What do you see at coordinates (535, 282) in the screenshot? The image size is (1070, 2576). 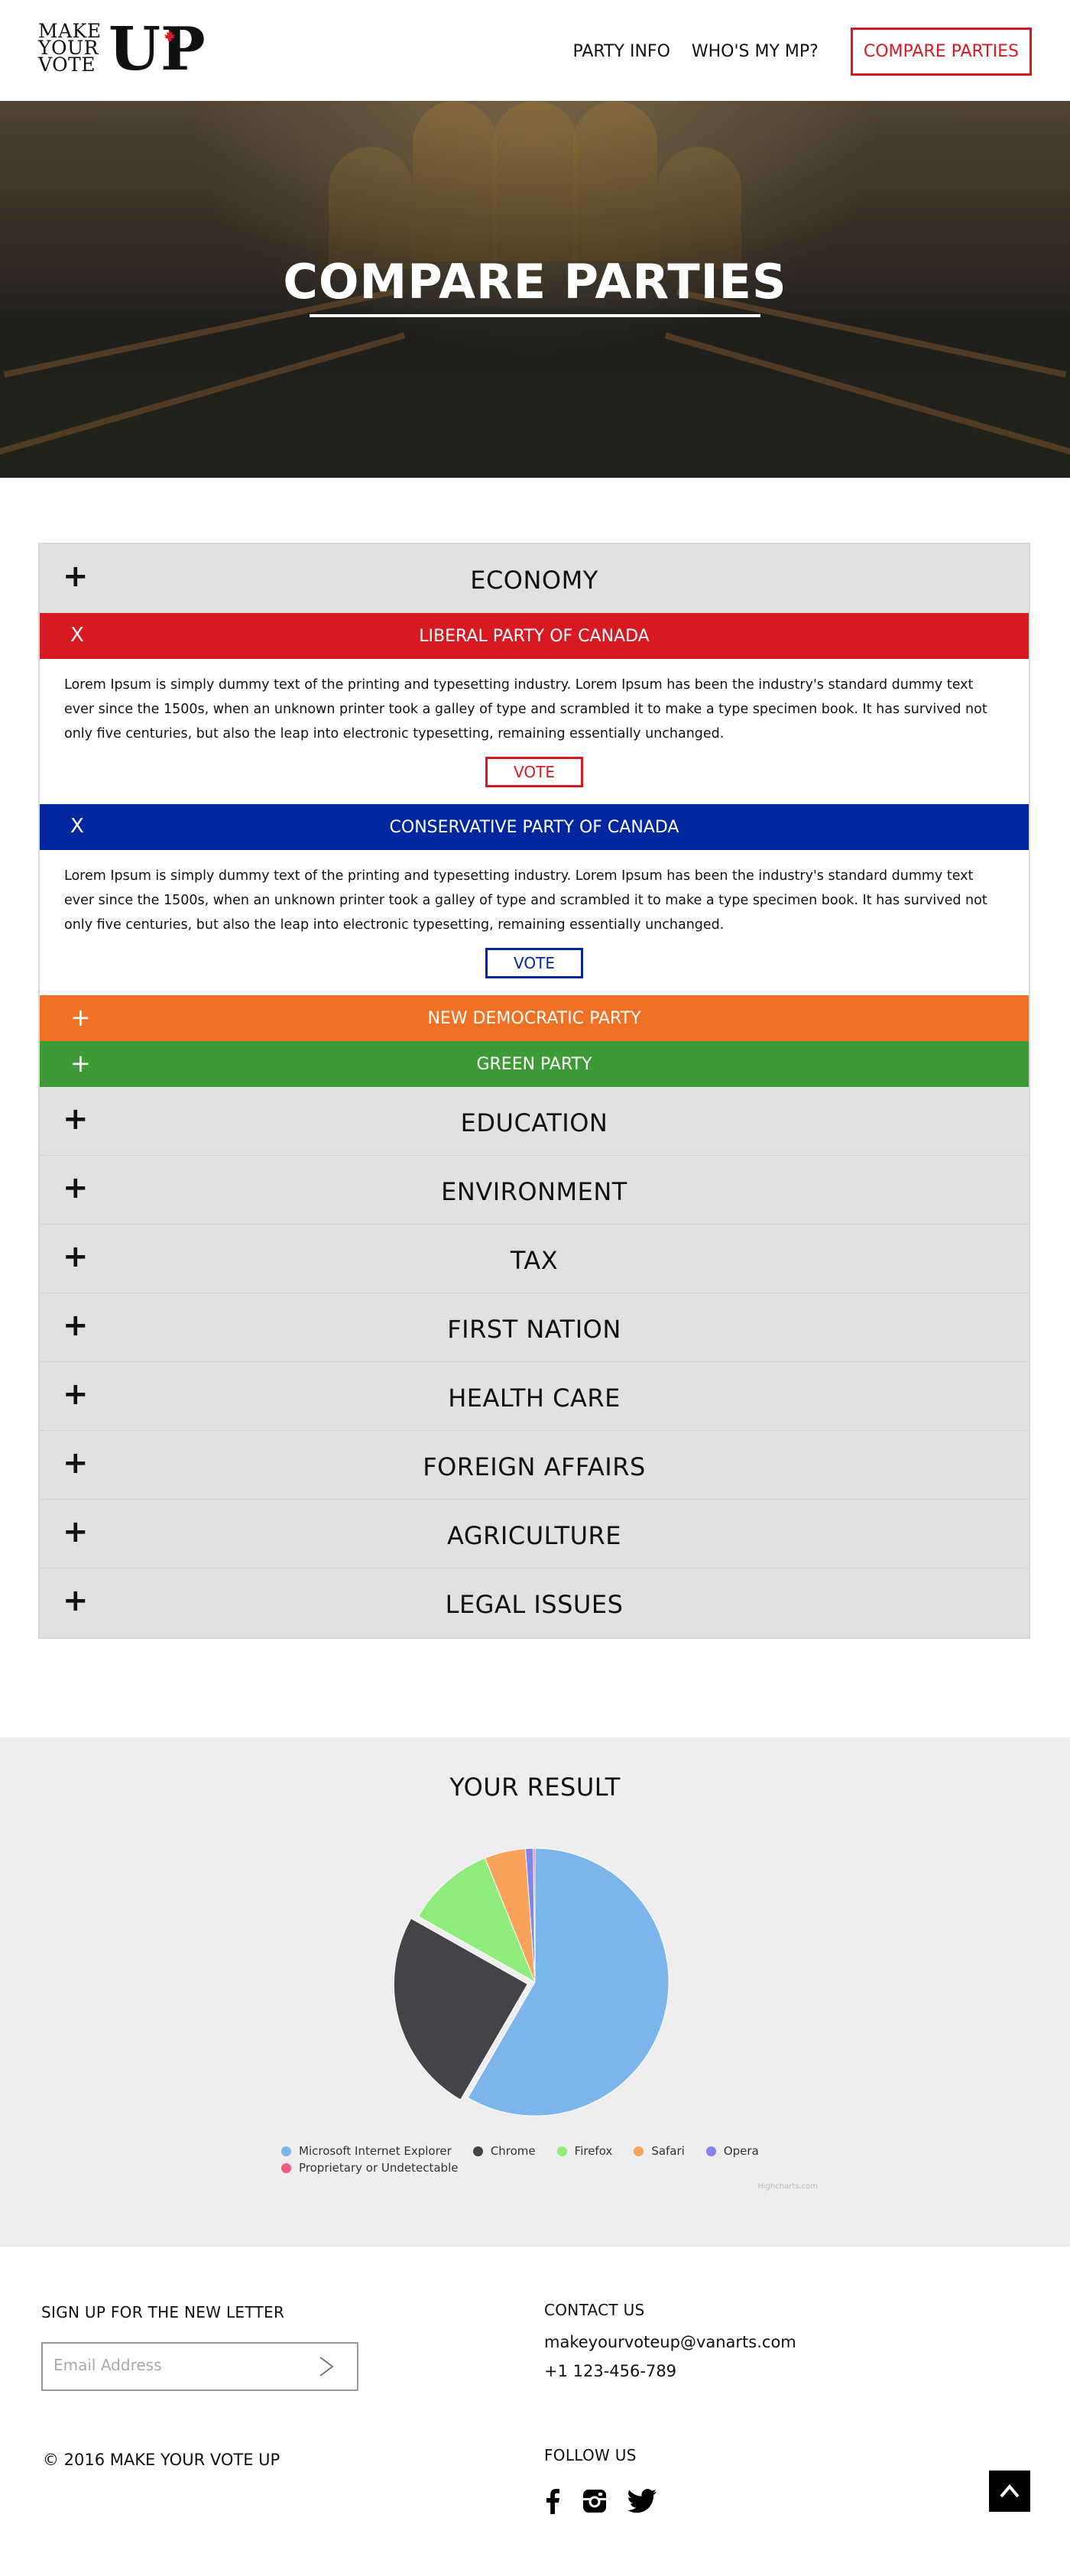 I see `page-title: COMPARE PARTIES` at bounding box center [535, 282].